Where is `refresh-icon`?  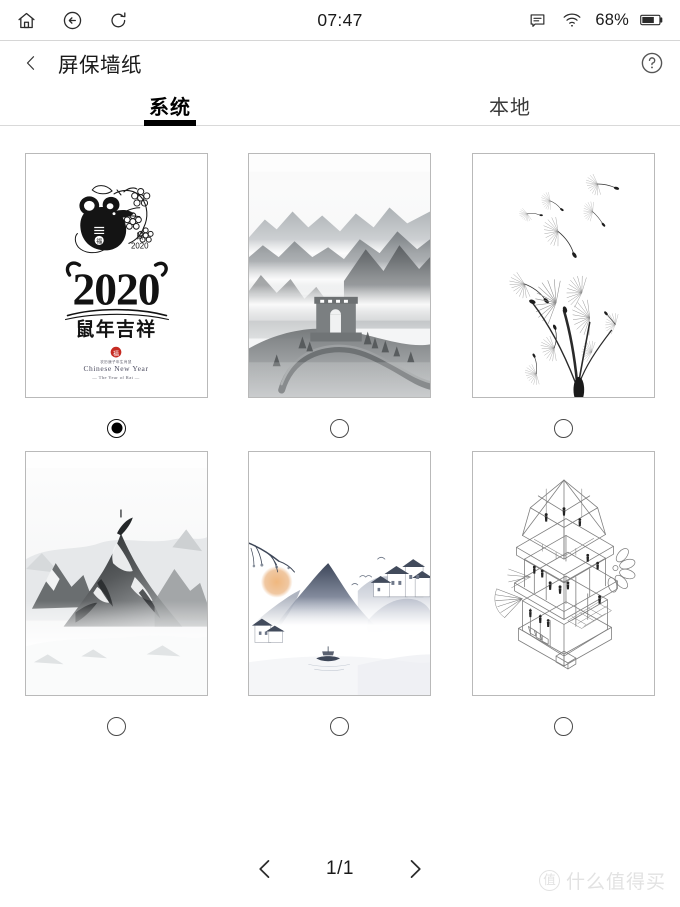 refresh-icon is located at coordinates (118, 20).